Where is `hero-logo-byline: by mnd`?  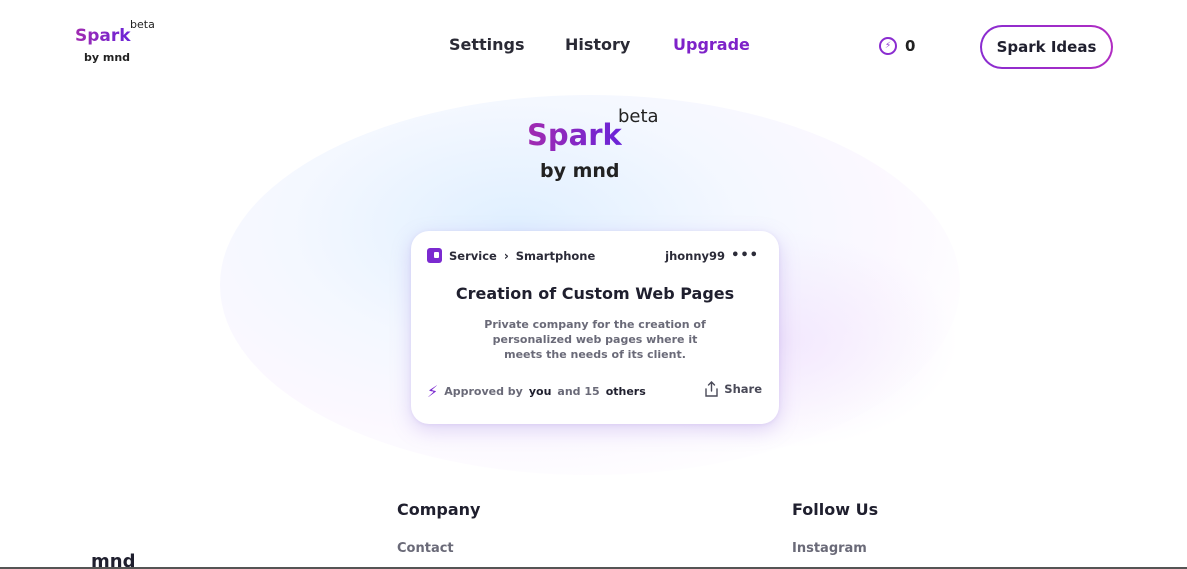 hero-logo-byline: by mnd is located at coordinates (580, 171).